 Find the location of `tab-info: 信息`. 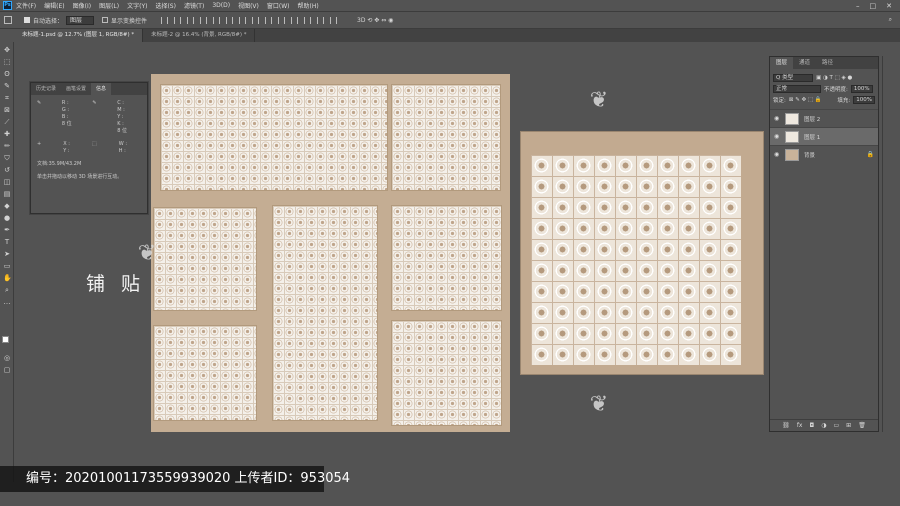

tab-info: 信息 is located at coordinates (101, 89).